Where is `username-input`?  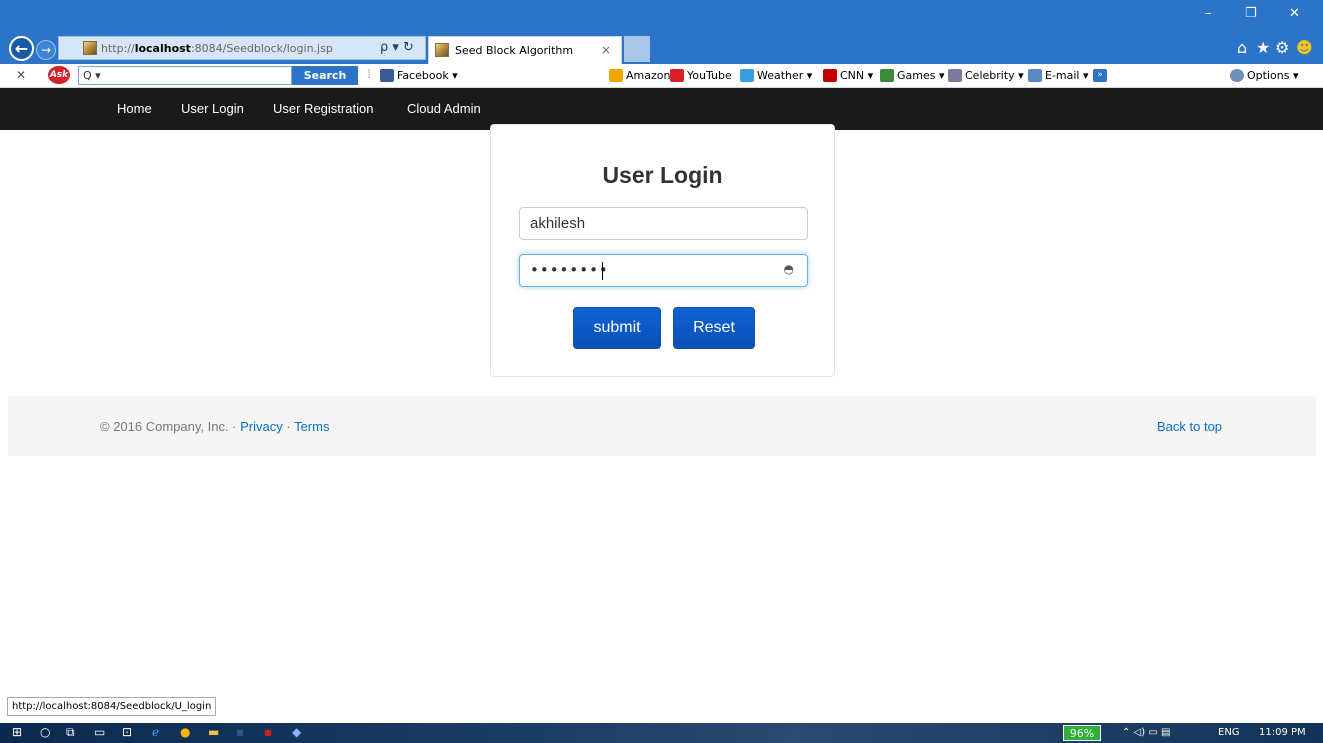 username-input is located at coordinates (663, 223).